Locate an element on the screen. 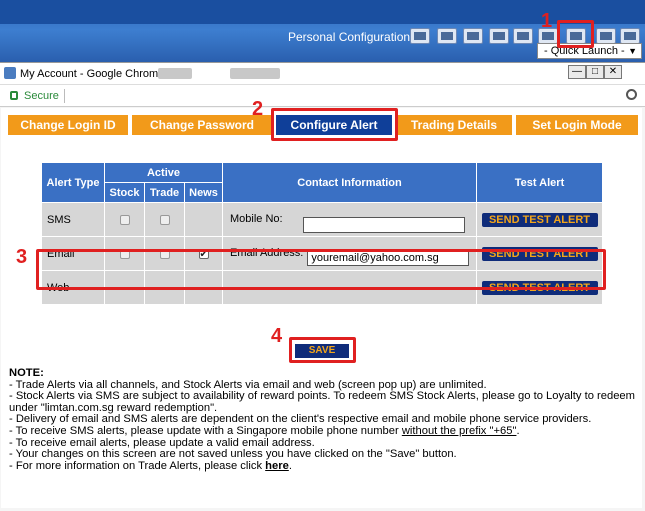 This screenshot has height=511, width=645. mobile-number-field is located at coordinates (383, 224).